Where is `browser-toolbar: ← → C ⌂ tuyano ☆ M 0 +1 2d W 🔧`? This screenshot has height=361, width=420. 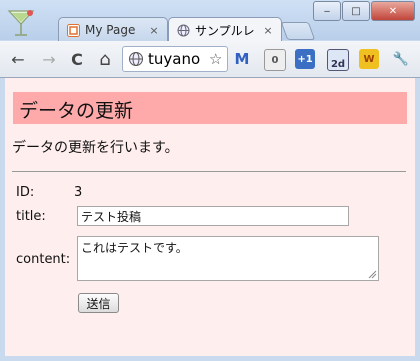
browser-toolbar: ← → C ⌂ tuyano ☆ M 0 +1 2d W 🔧 is located at coordinates (210, 59).